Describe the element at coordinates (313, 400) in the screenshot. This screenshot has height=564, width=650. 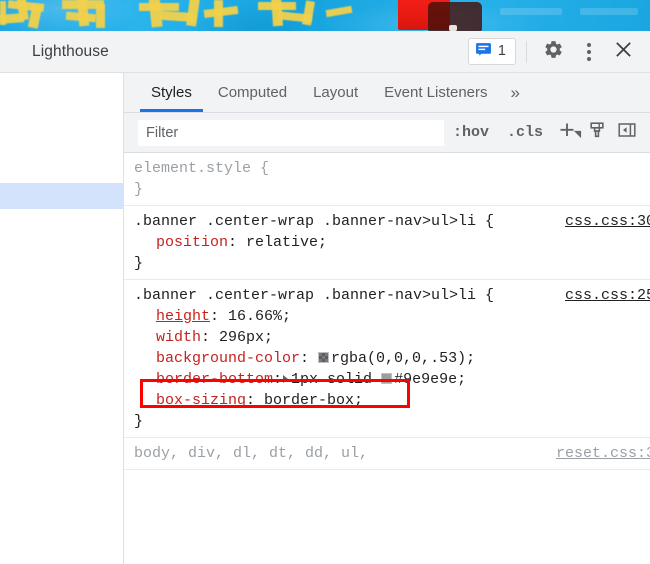
I see `css-property-value: border-box;` at that location.